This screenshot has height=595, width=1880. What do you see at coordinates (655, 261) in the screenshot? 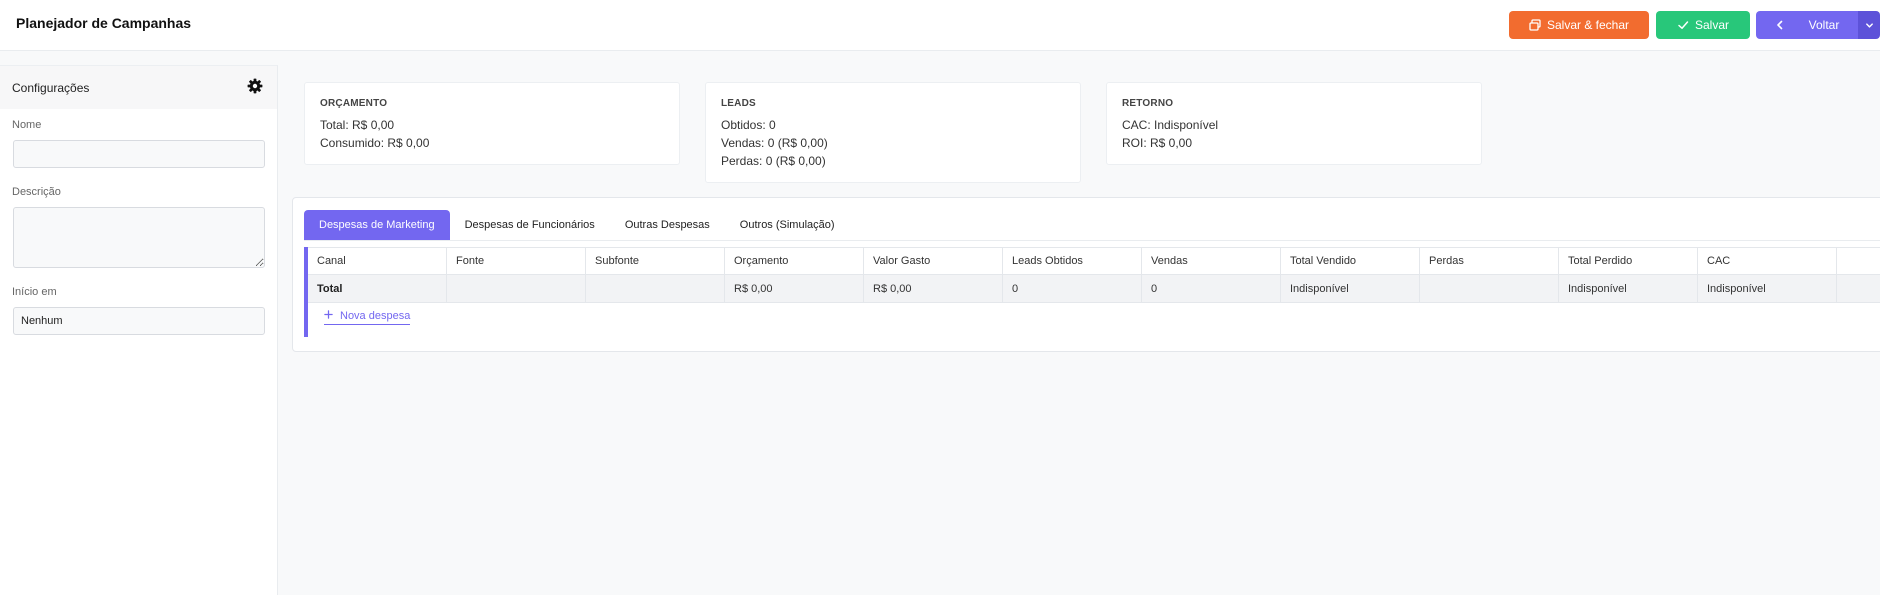
I see `col-subfonte: Subfonte` at bounding box center [655, 261].